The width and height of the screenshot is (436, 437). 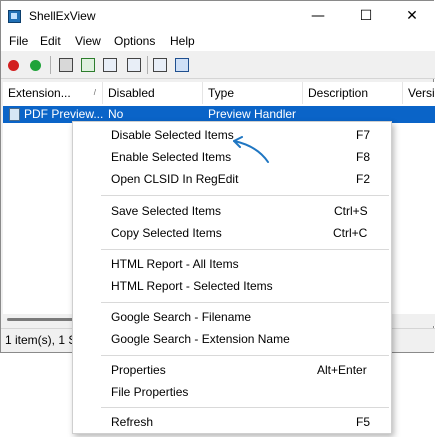 What do you see at coordinates (218, 65) in the screenshot?
I see `toolbar` at bounding box center [218, 65].